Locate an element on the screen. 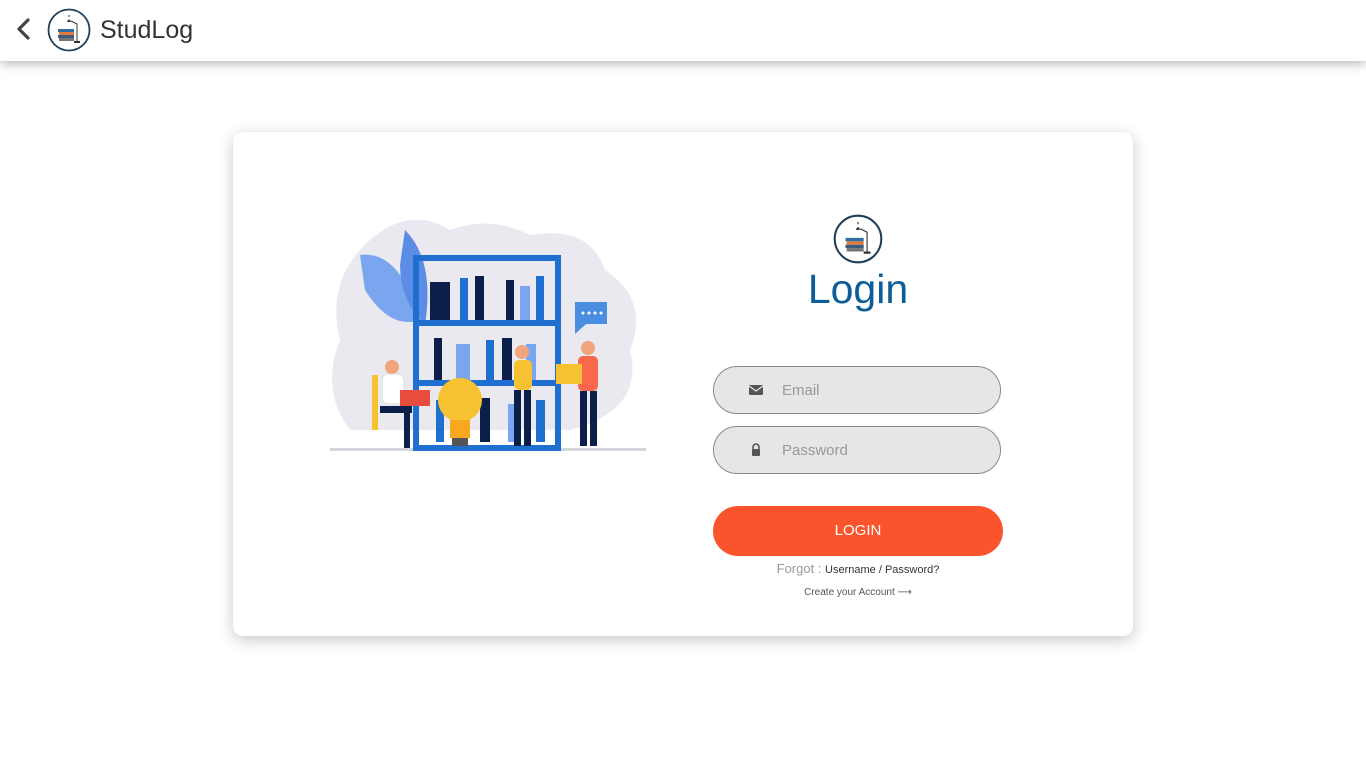  email-field is located at coordinates (857, 390).